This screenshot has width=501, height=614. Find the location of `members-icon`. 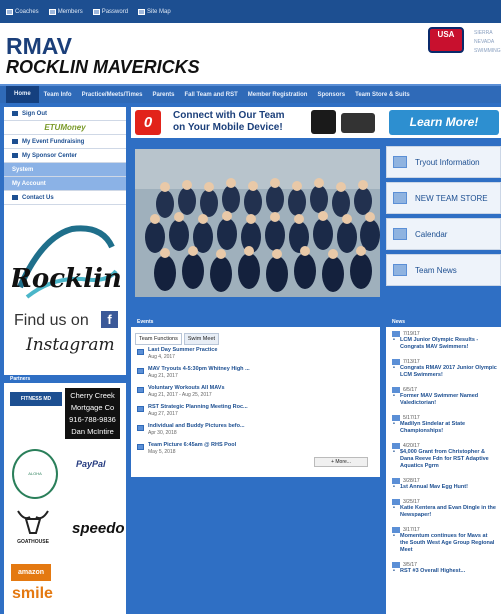

members-icon is located at coordinates (52, 11).